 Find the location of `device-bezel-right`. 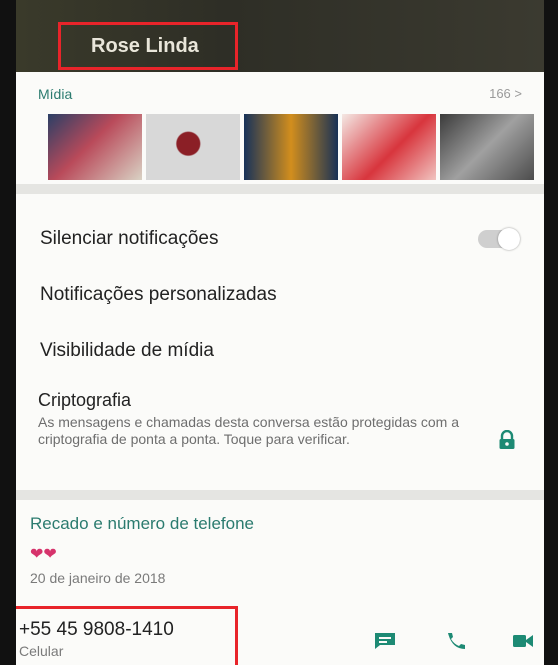

device-bezel-right is located at coordinates (551, 332).